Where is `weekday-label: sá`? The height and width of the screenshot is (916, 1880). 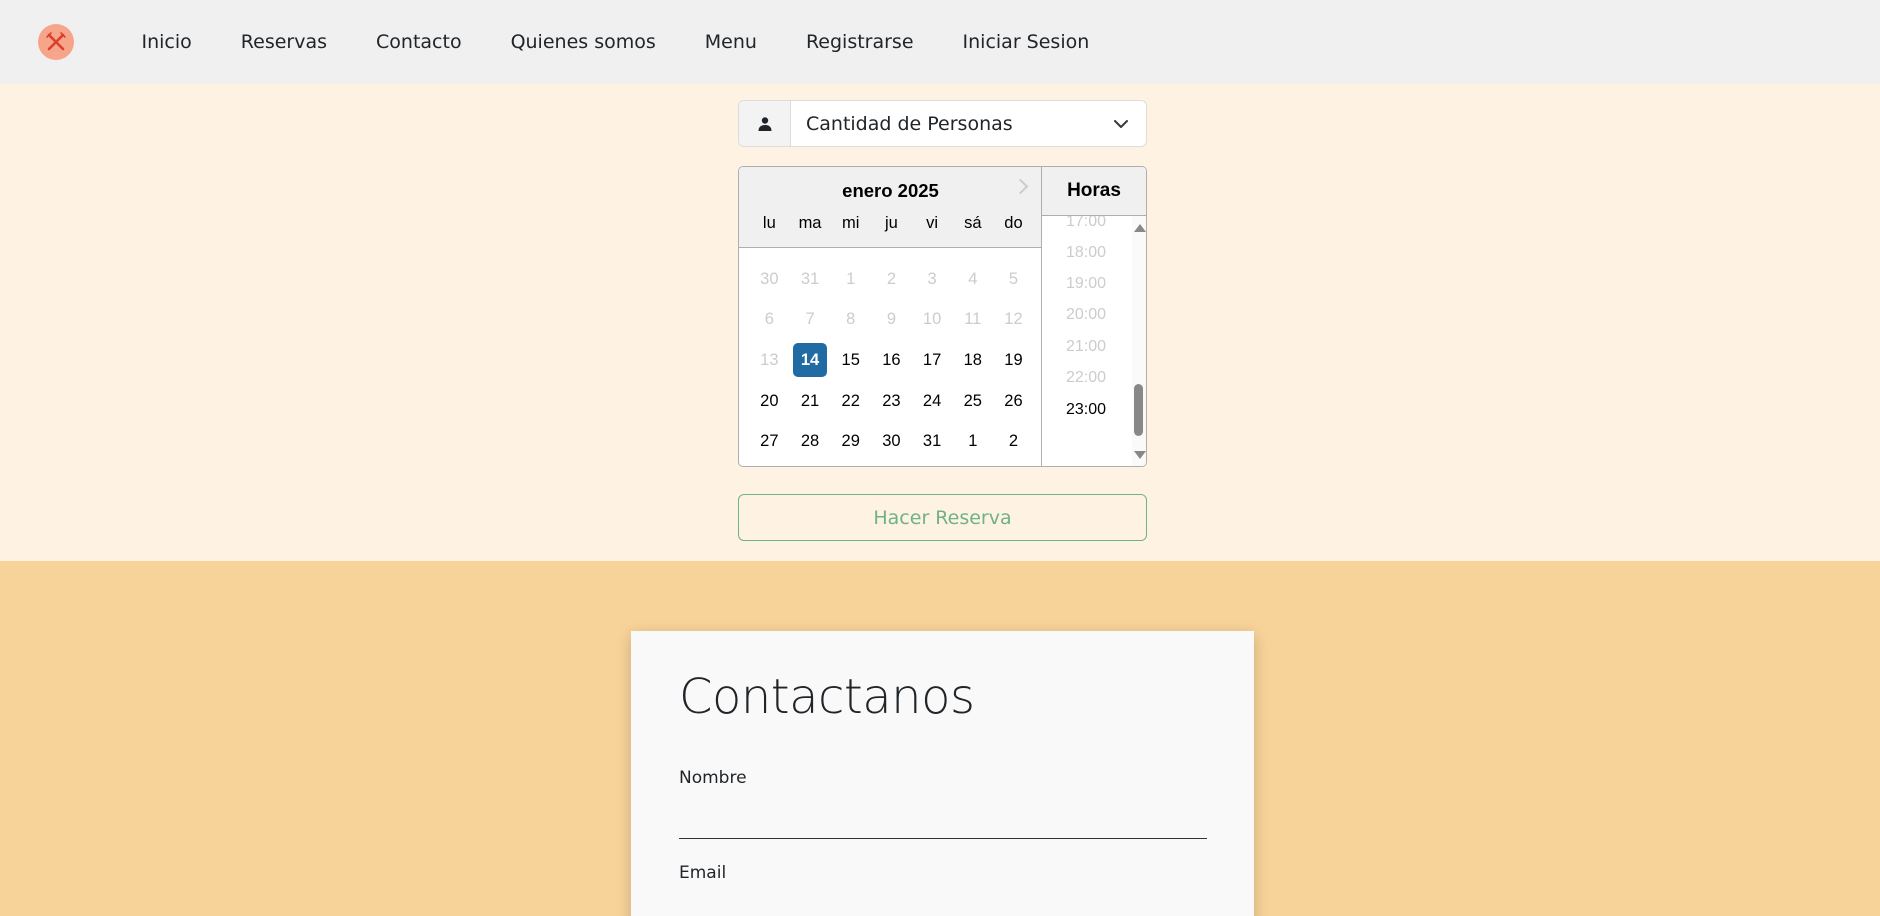 weekday-label: sá is located at coordinates (973, 223).